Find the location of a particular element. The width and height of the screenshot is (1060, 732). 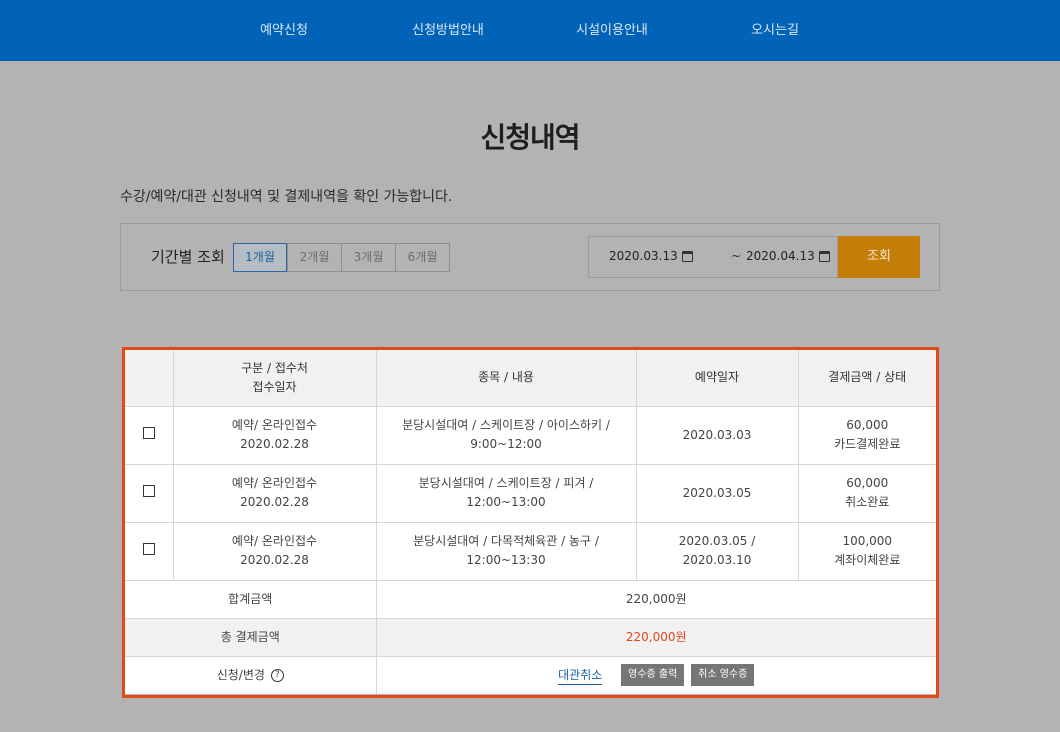

help-icon: ? is located at coordinates (277, 675).